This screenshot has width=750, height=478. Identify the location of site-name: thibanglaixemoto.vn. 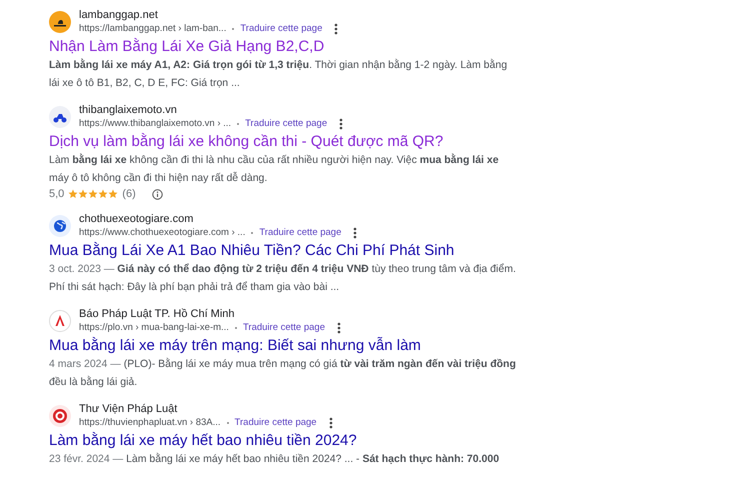
(128, 110).